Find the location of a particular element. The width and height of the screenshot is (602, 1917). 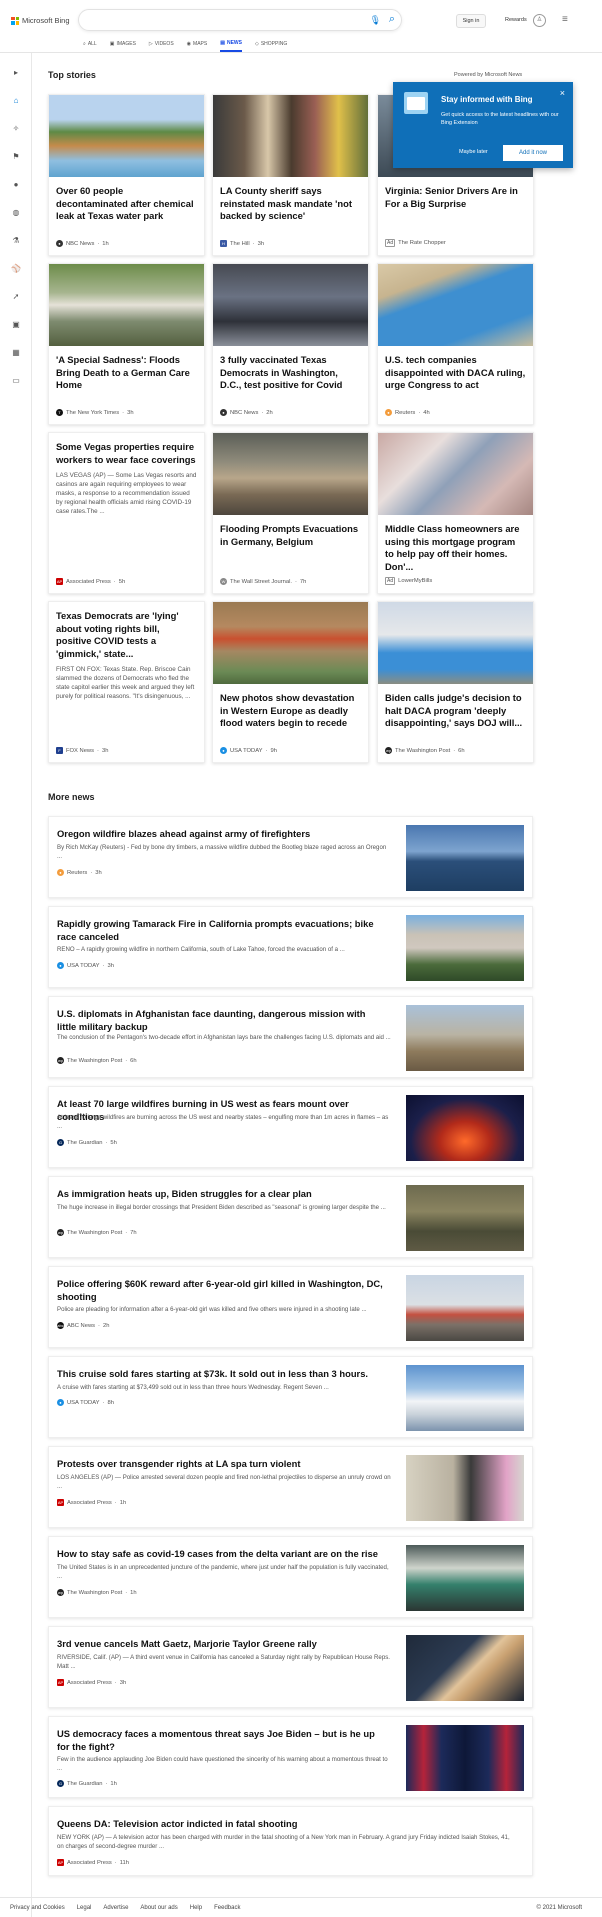

footer-link-about-ads: About our ads is located at coordinates (158, 1908).